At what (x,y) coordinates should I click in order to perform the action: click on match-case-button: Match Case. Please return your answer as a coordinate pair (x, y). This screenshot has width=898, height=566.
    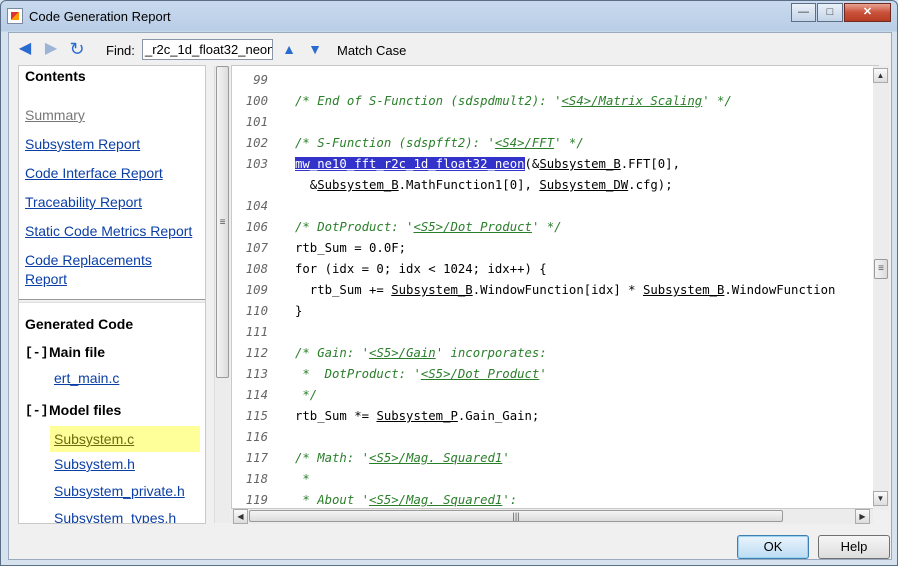
    Looking at the image, I should click on (371, 50).